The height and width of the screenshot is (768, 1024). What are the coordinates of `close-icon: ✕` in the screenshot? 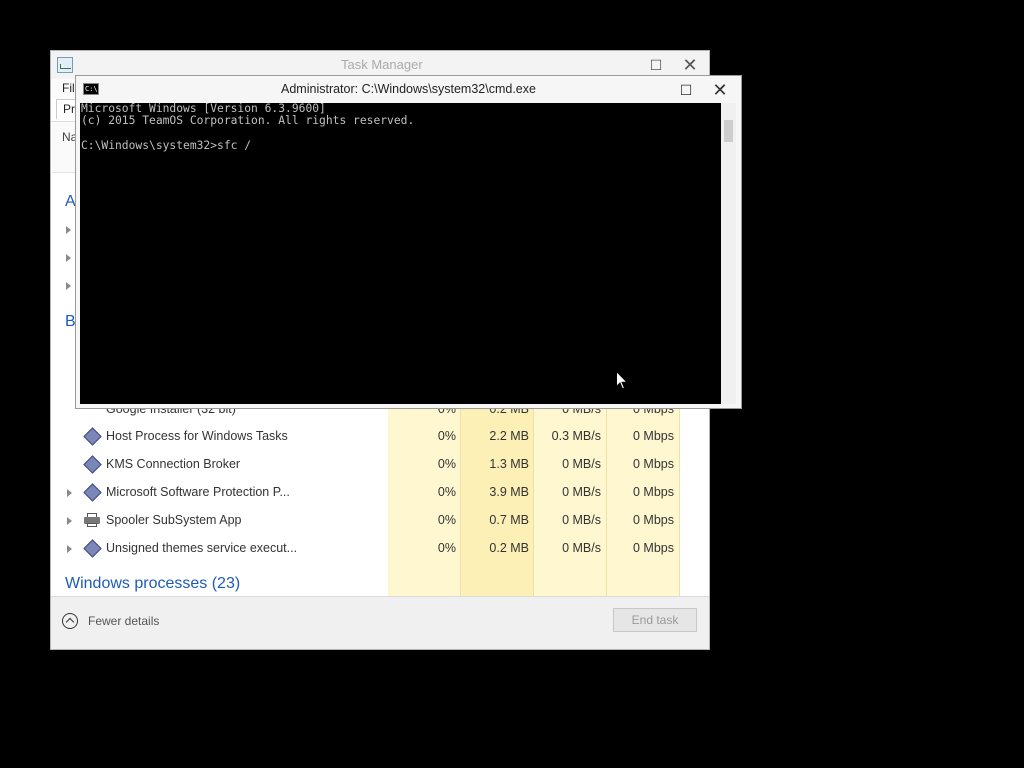 It's located at (720, 90).